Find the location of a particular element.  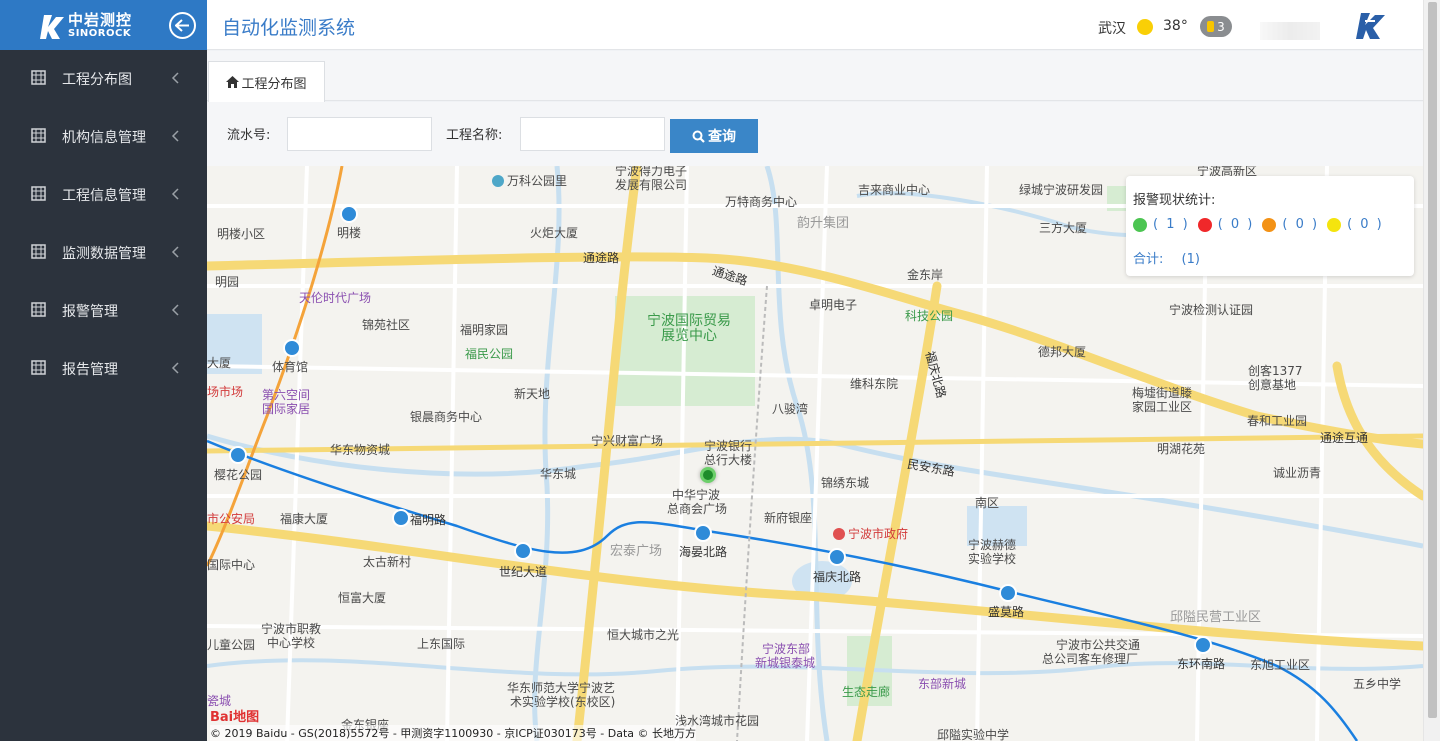

map-label: 银晨商务中心 is located at coordinates (446, 417).